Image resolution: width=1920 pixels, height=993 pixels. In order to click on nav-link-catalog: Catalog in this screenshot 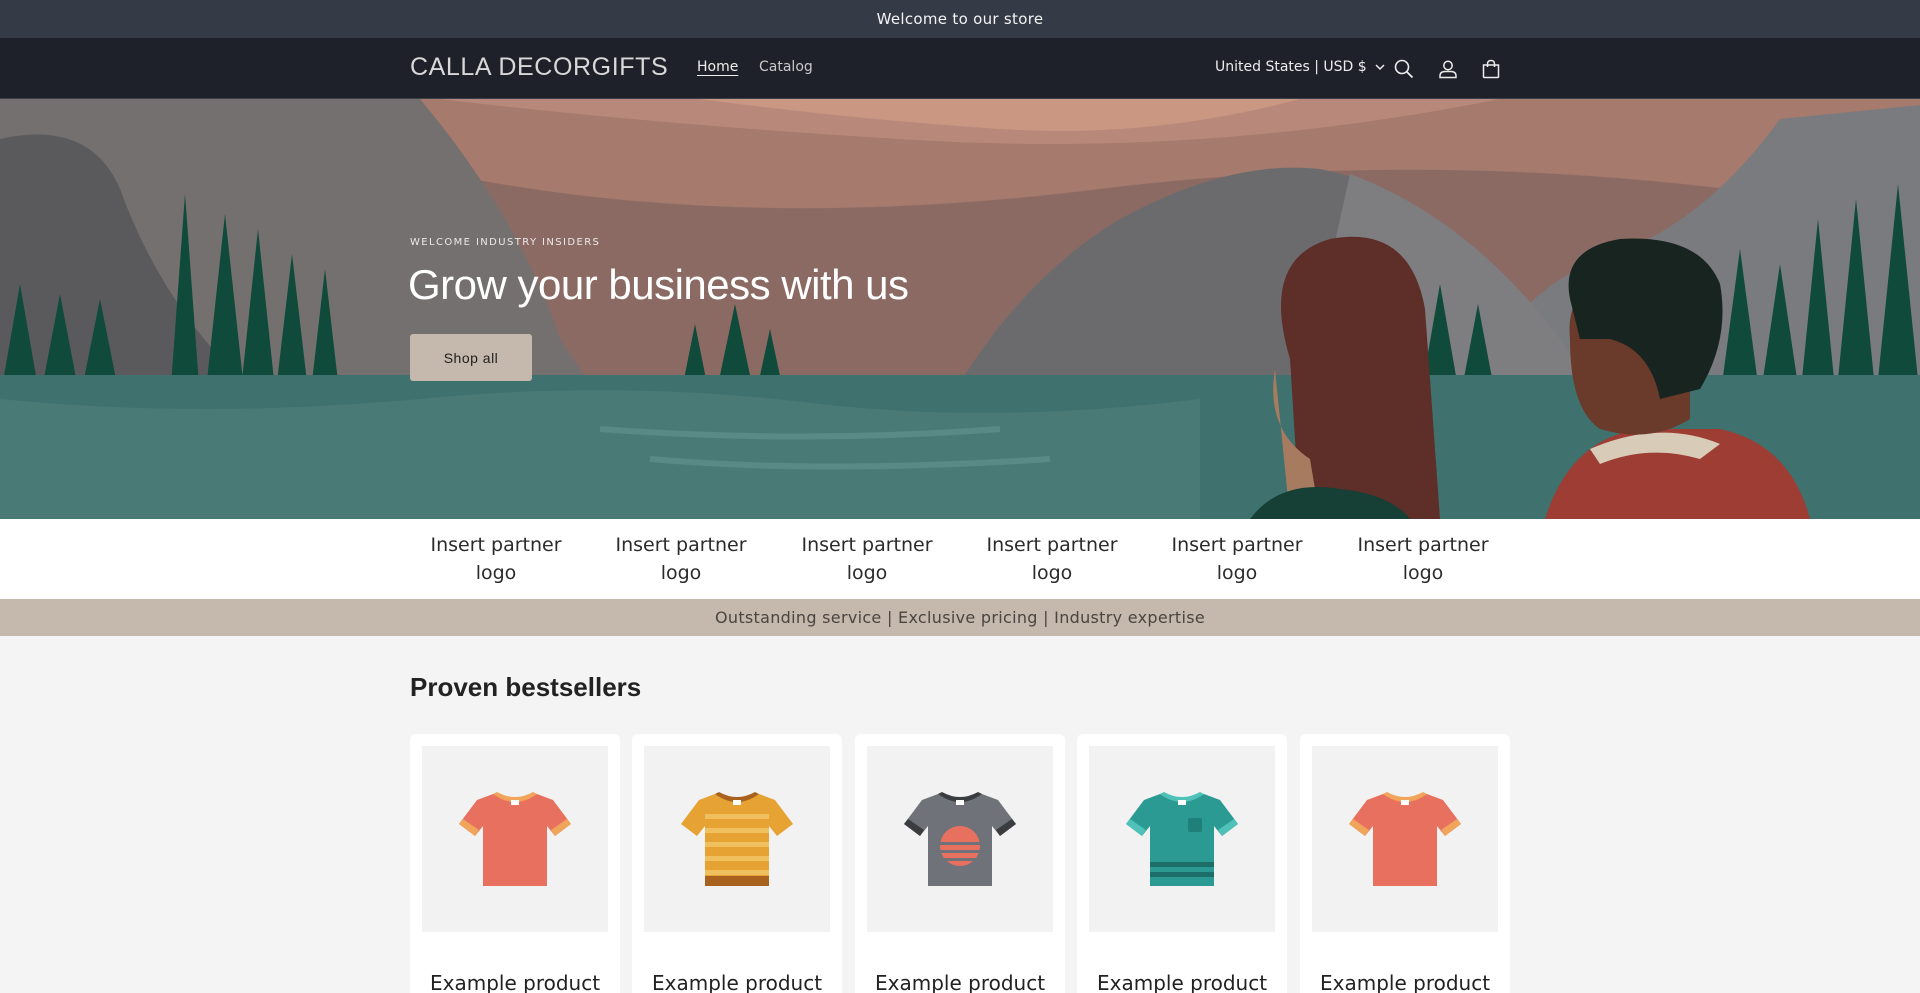, I will do `click(786, 67)`.